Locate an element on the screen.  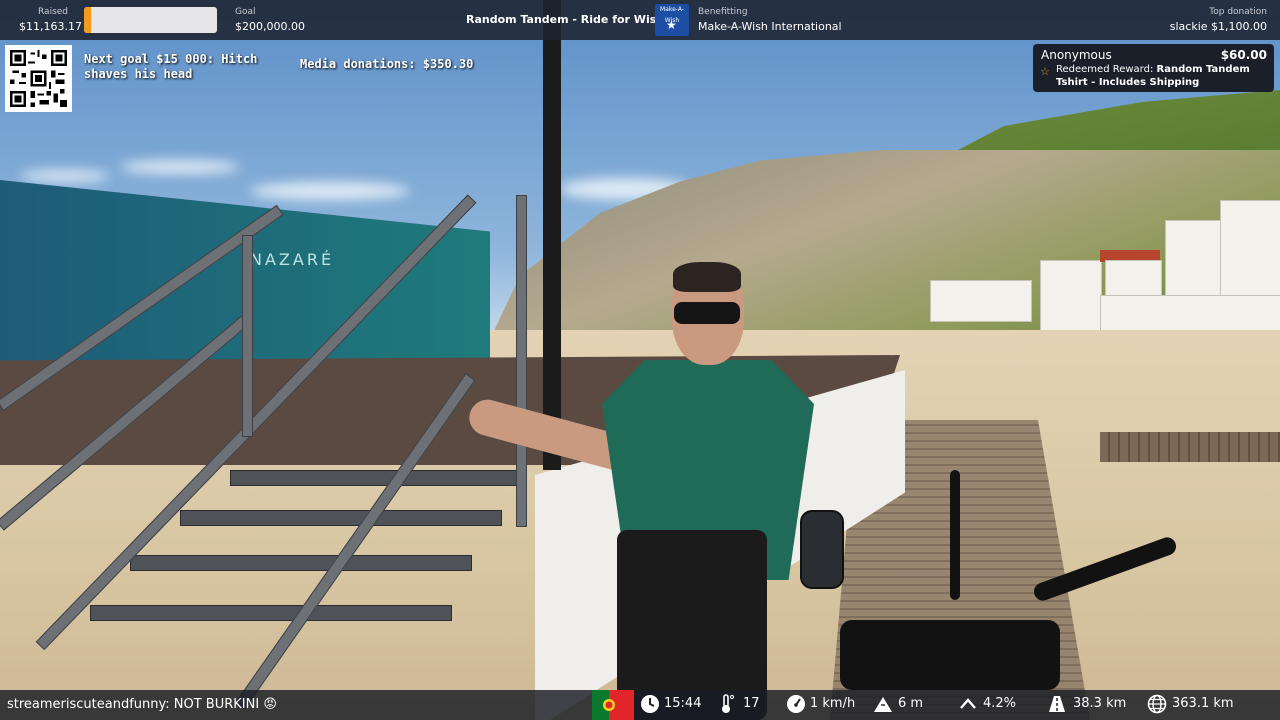
top-donation-value: slackie $1,100.00 is located at coordinates (1218, 26).